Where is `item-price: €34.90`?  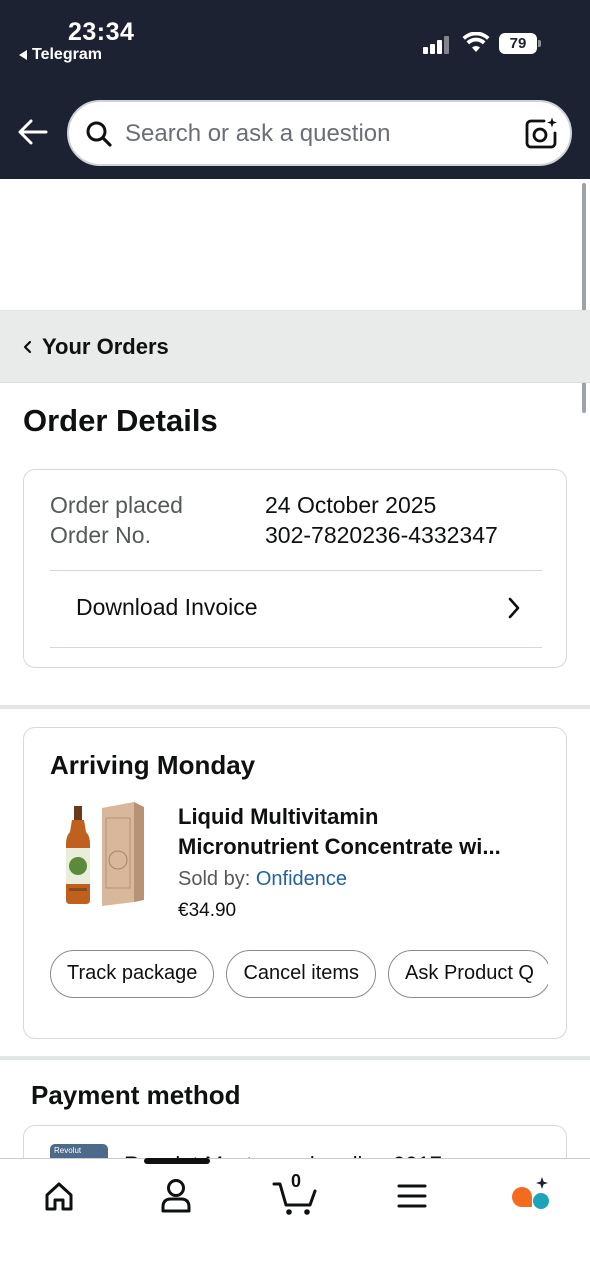
item-price: €34.90 is located at coordinates (207, 910).